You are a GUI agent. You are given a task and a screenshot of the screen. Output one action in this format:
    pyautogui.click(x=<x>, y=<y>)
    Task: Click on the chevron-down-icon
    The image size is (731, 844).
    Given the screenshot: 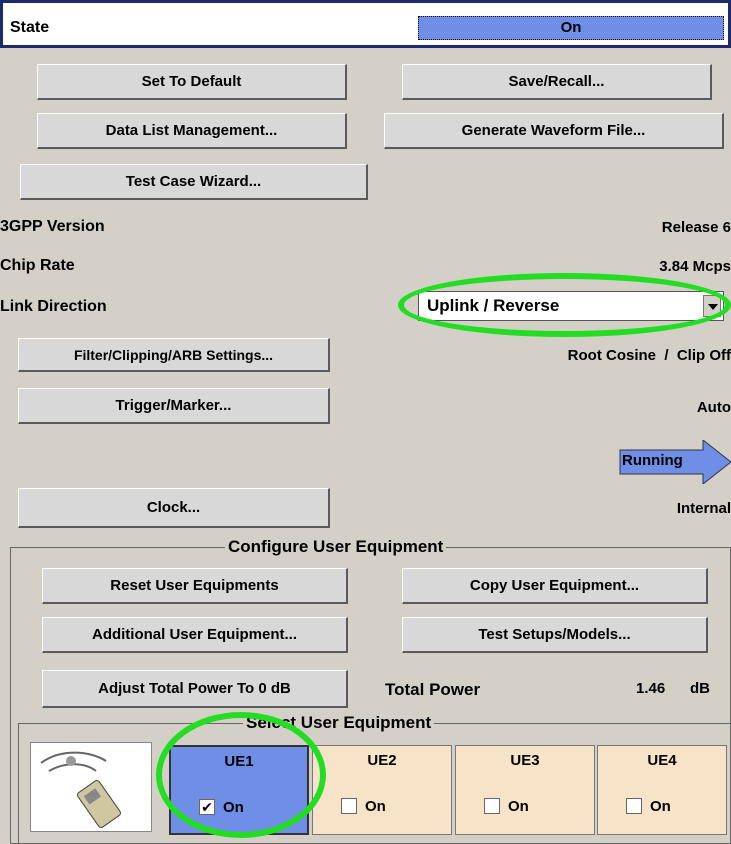 What is the action you would take?
    pyautogui.click(x=712, y=306)
    